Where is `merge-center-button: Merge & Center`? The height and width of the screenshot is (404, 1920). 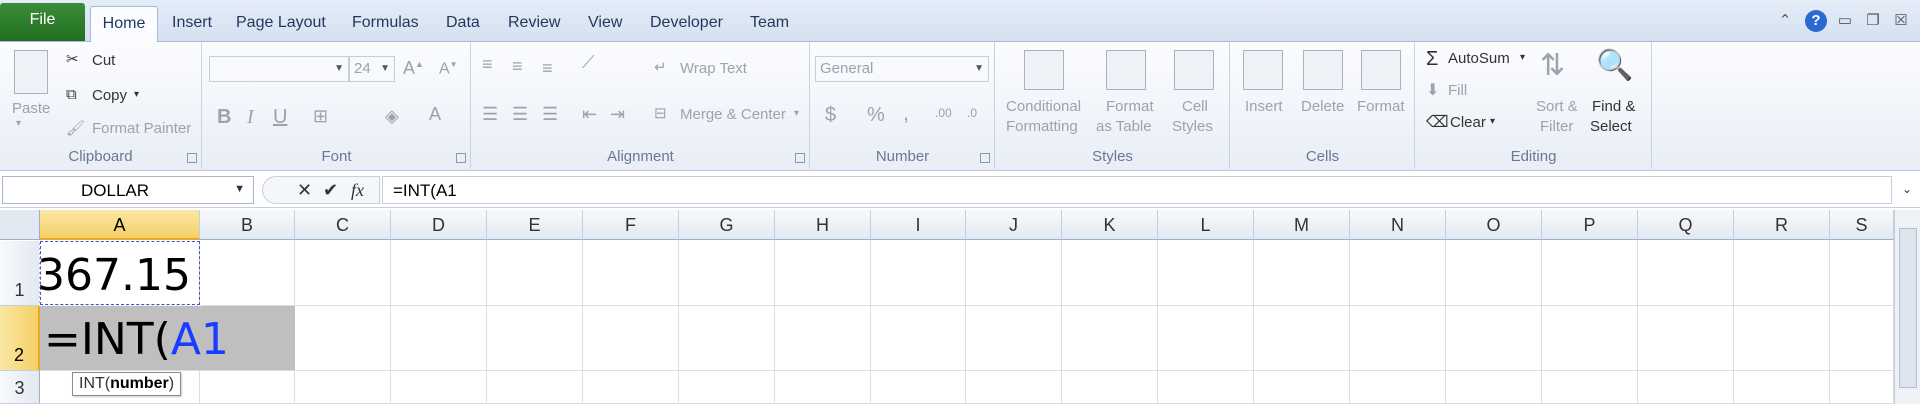
merge-center-button: Merge & Center is located at coordinates (733, 114).